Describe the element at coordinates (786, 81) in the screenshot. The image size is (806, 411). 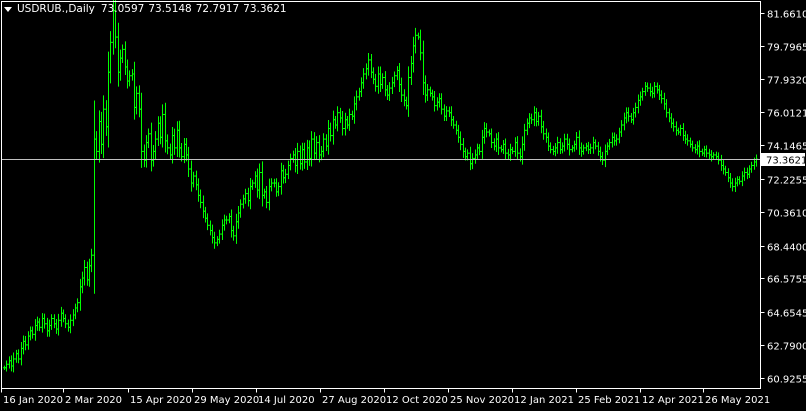
I see `y-tick-label: 77.9320` at that location.